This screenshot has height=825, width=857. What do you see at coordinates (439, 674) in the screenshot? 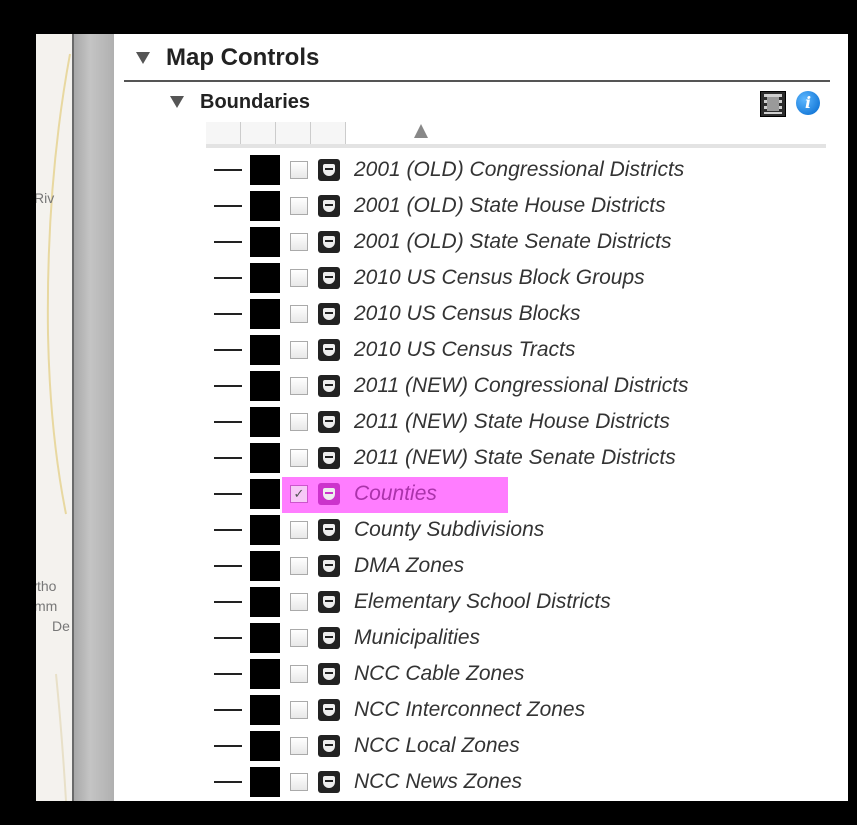
I see `layer-label: NCC Cable Zones` at bounding box center [439, 674].